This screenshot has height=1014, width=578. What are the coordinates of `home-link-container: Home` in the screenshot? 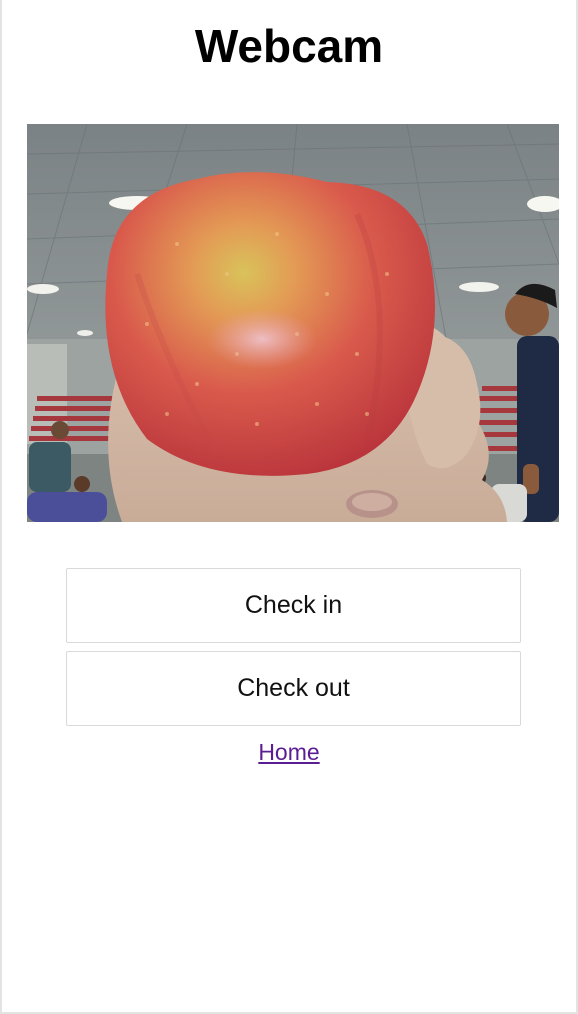 It's located at (289, 752).